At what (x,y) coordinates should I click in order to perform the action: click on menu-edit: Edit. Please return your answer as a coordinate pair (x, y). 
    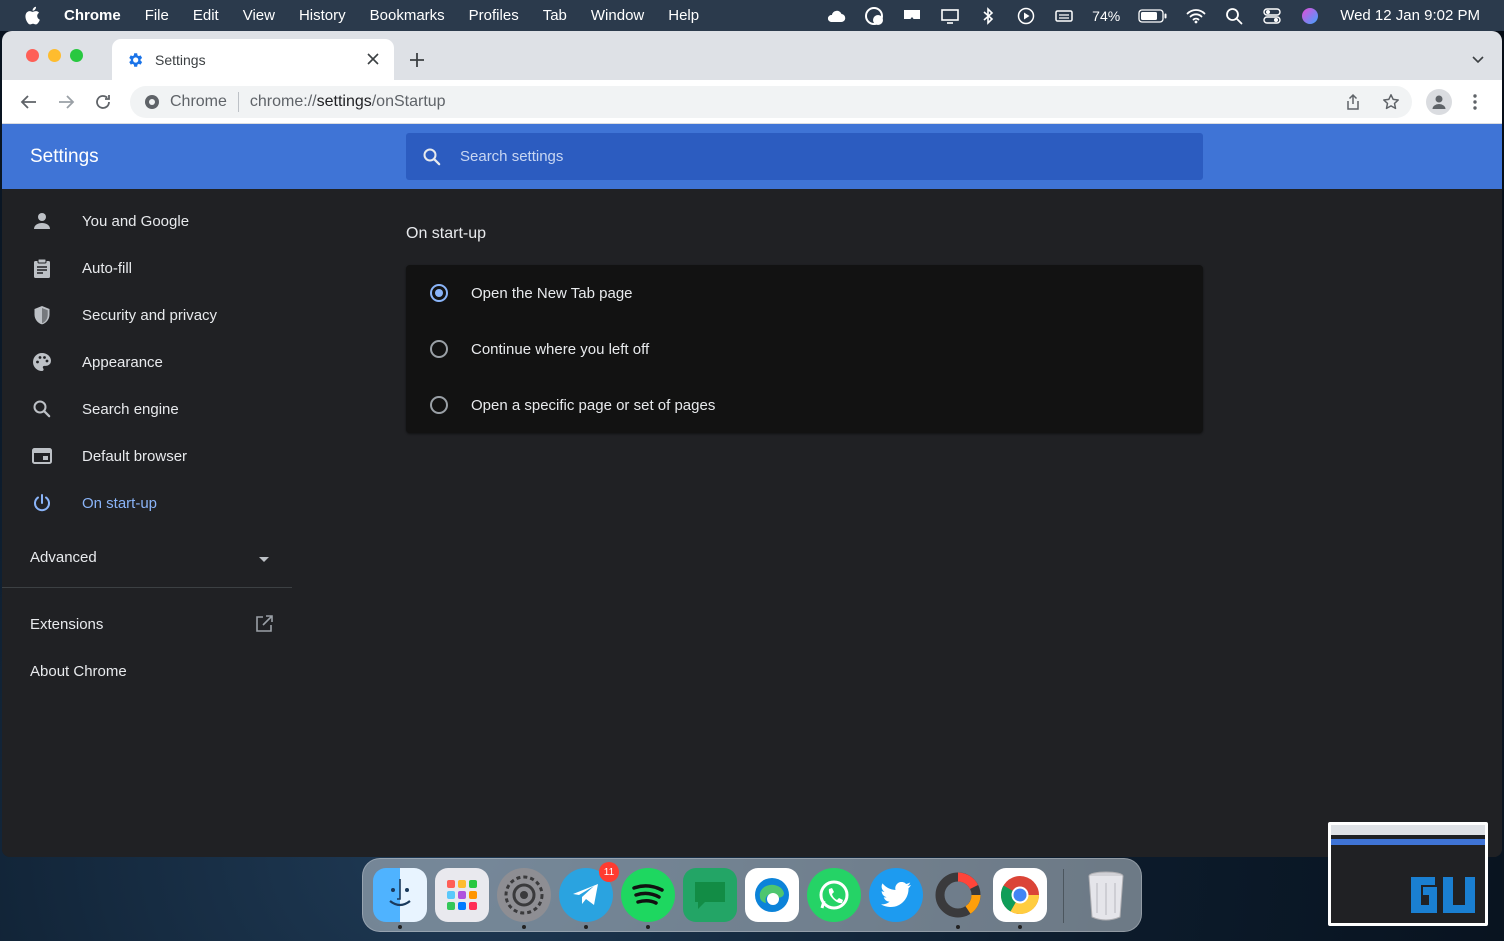
    Looking at the image, I should click on (206, 15).